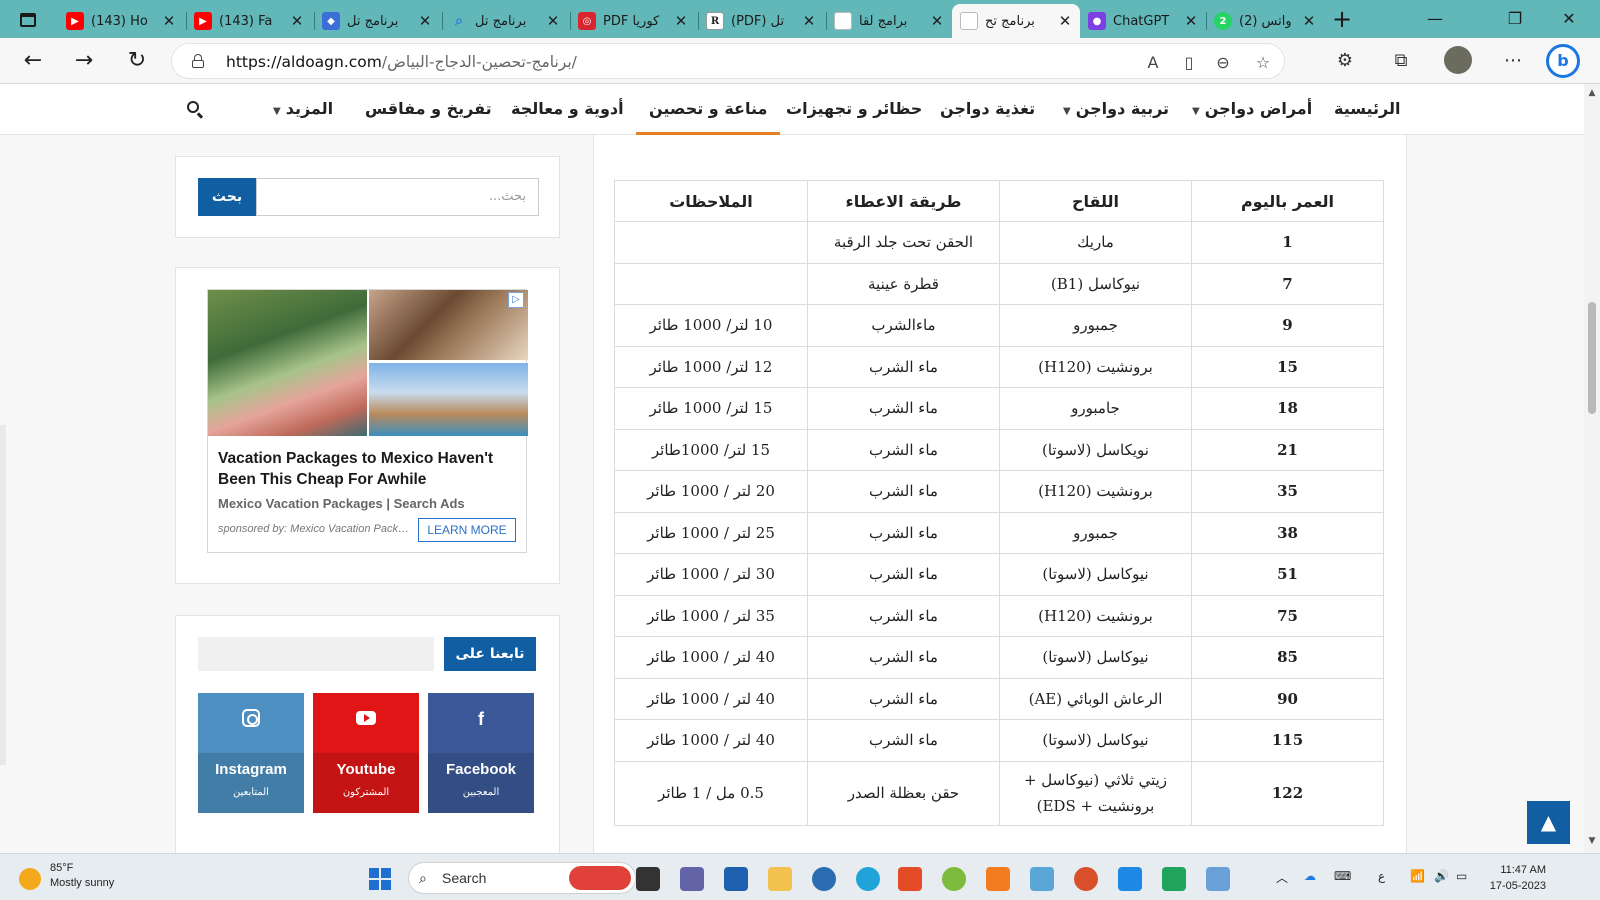  Describe the element at coordinates (998, 879) in the screenshot. I see `xampp-icon` at that location.